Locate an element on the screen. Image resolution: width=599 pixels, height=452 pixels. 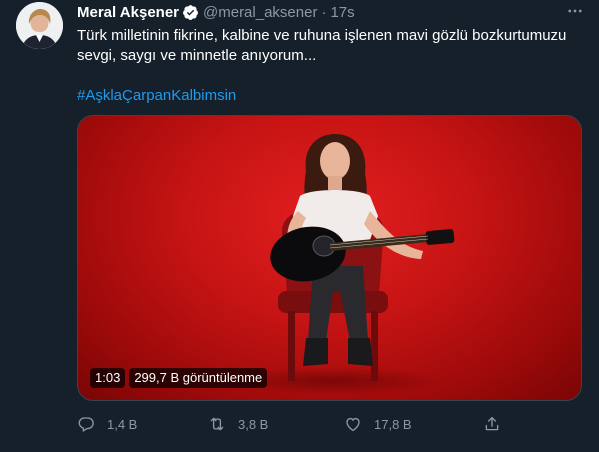
retweet-icon is located at coordinates (217, 424).